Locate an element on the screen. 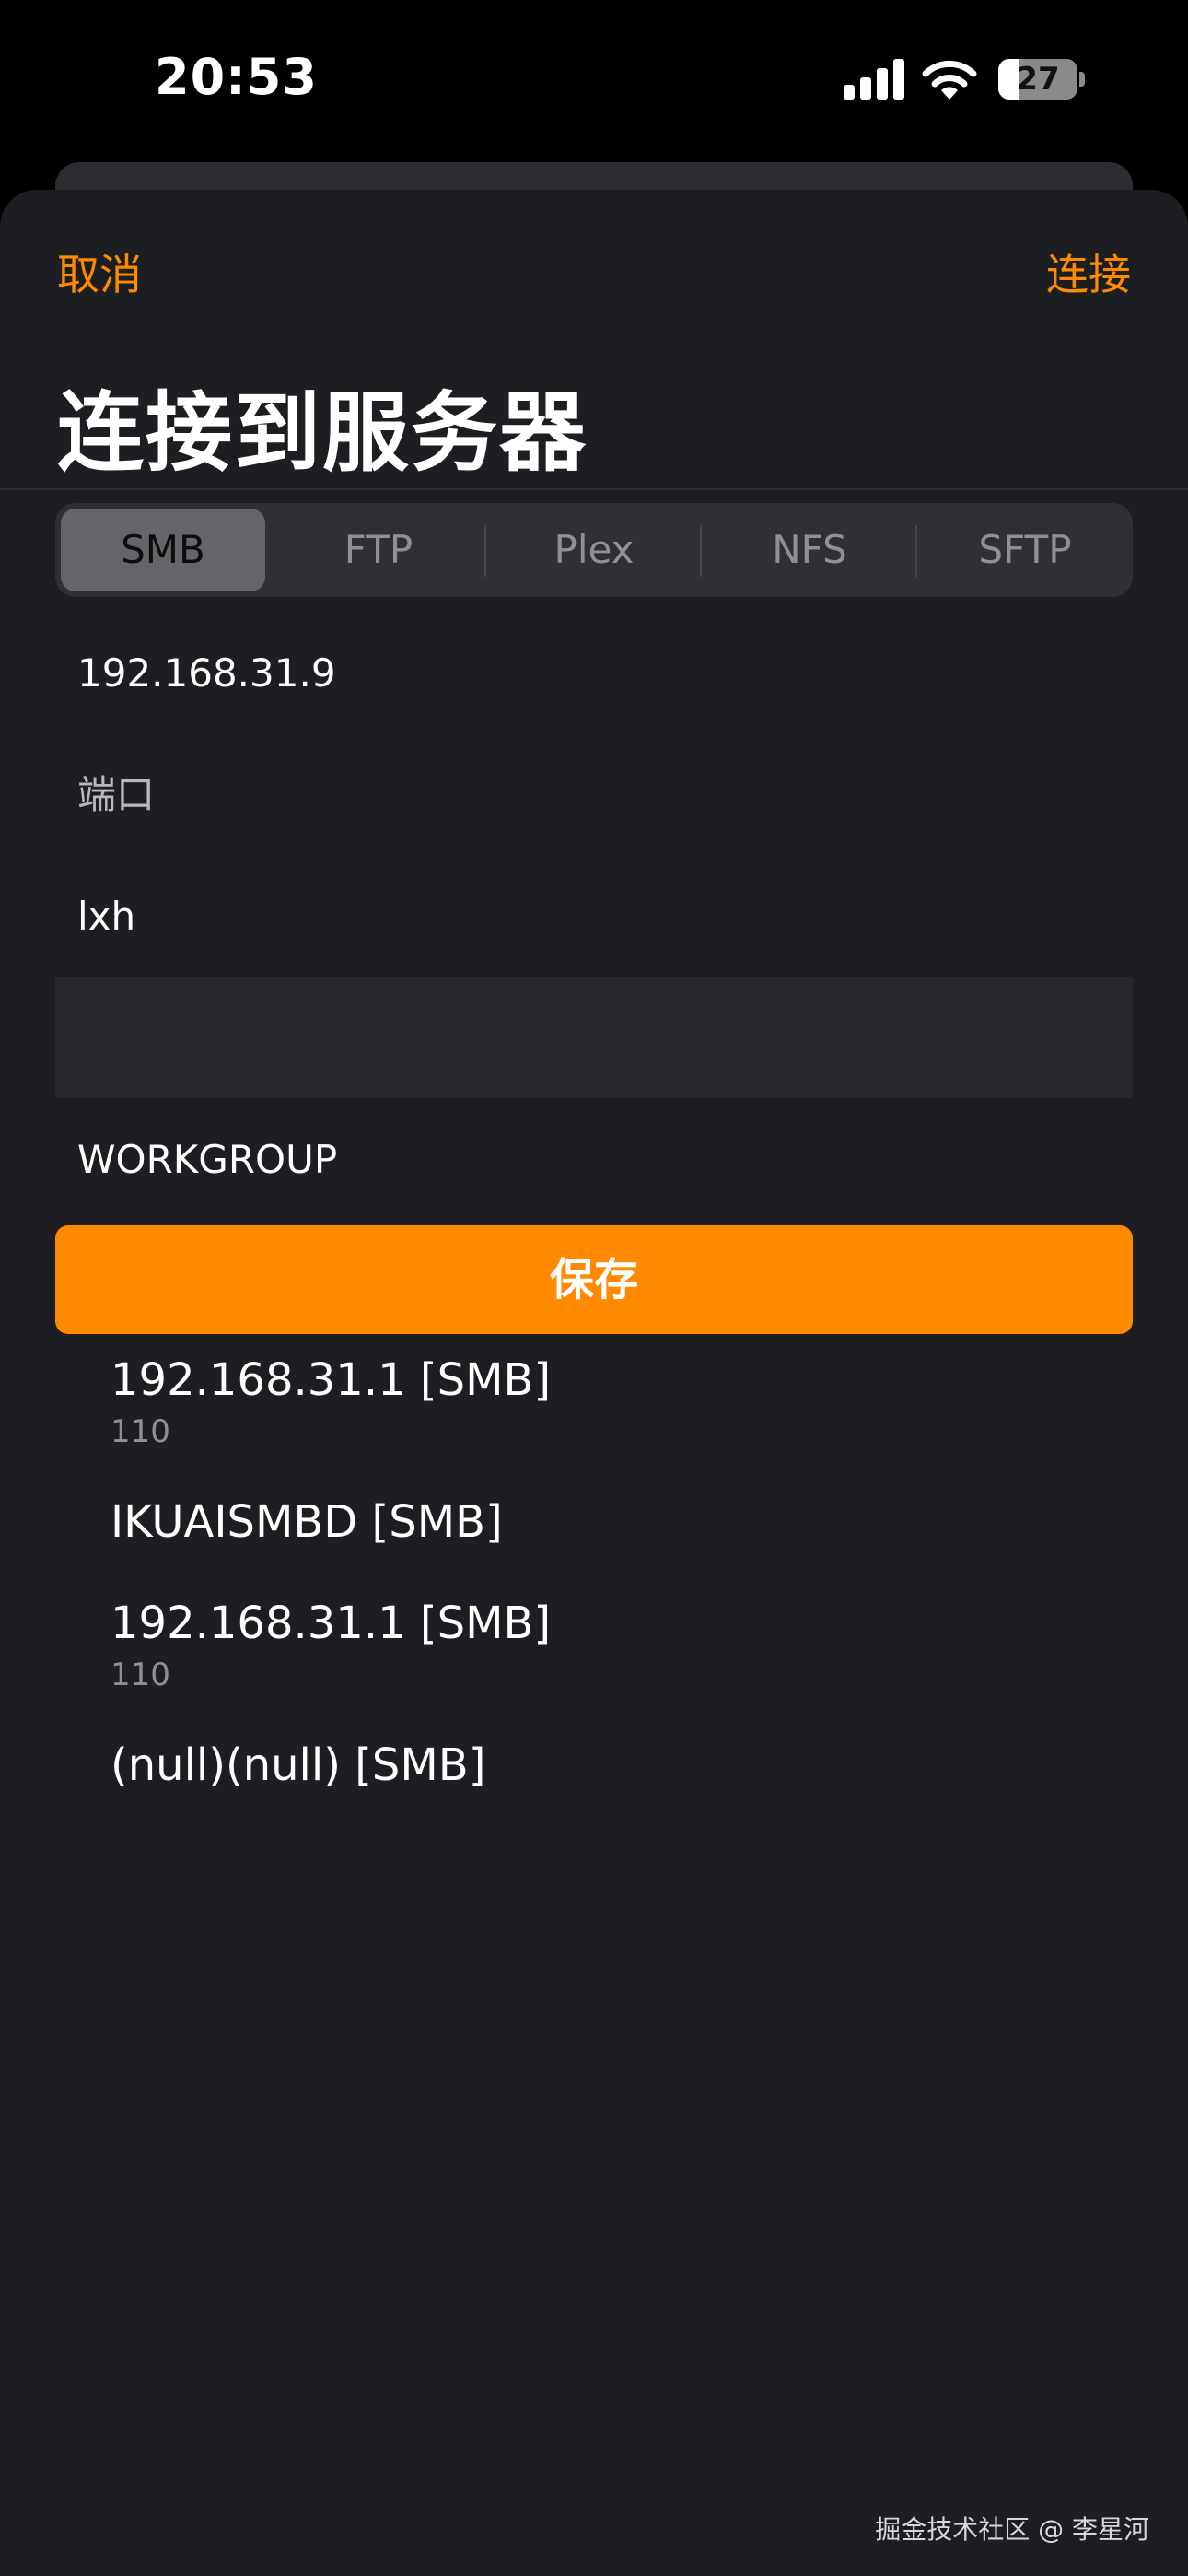  host-input is located at coordinates (593, 672).